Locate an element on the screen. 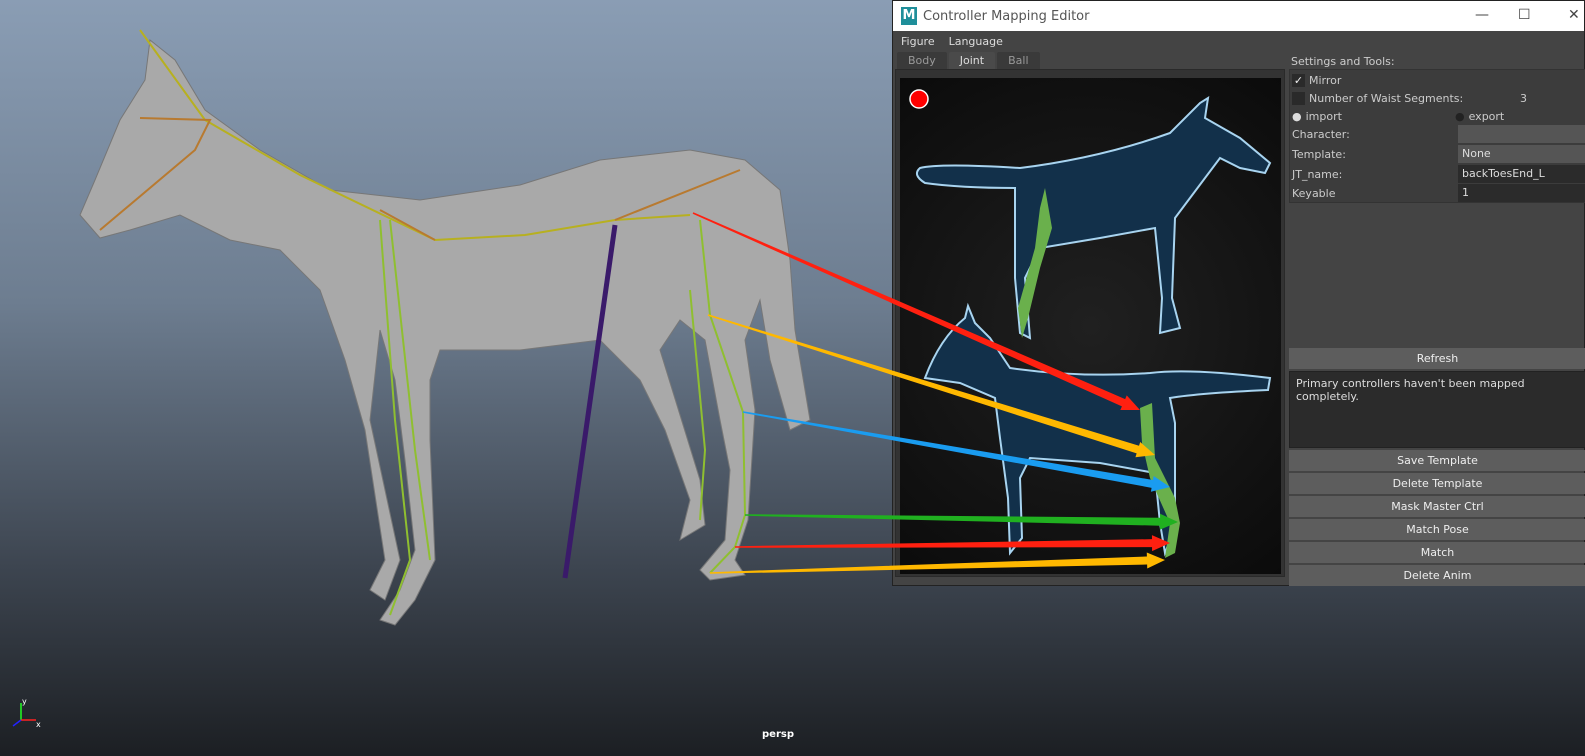  mirror-label: Mirror is located at coordinates (1325, 80).